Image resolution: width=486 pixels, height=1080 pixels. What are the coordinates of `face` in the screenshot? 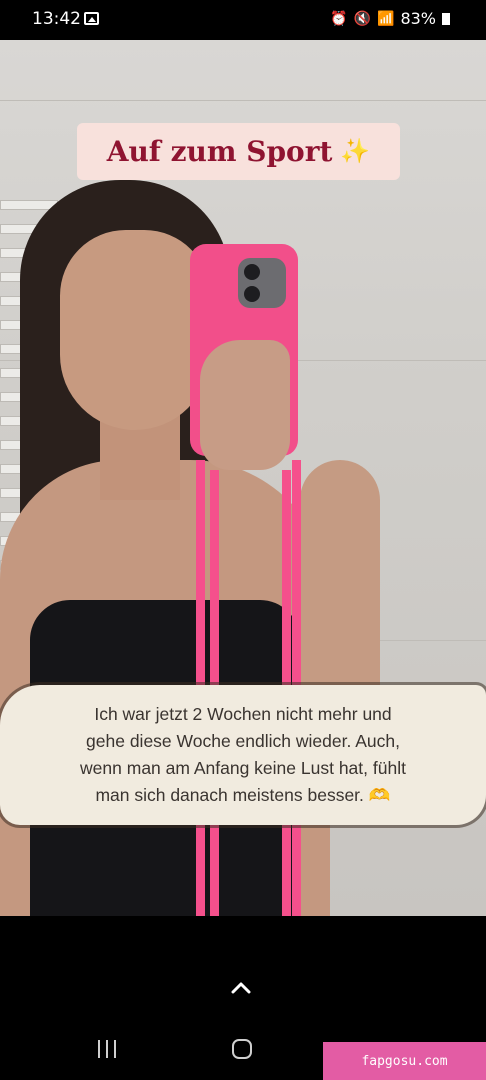 It's located at (135, 330).